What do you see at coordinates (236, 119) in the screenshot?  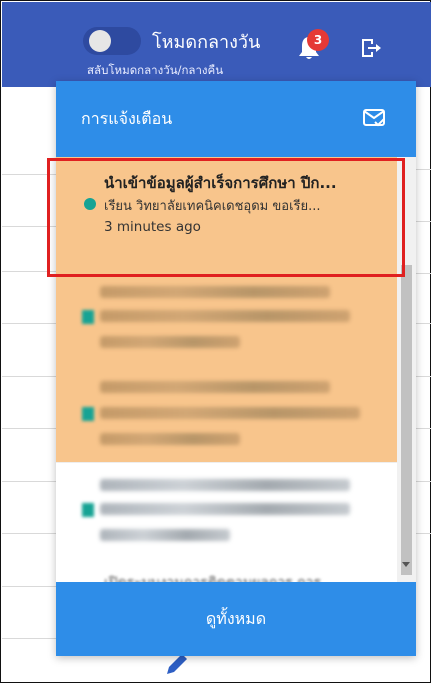 I see `notification-header: การแจ้งเตือน` at bounding box center [236, 119].